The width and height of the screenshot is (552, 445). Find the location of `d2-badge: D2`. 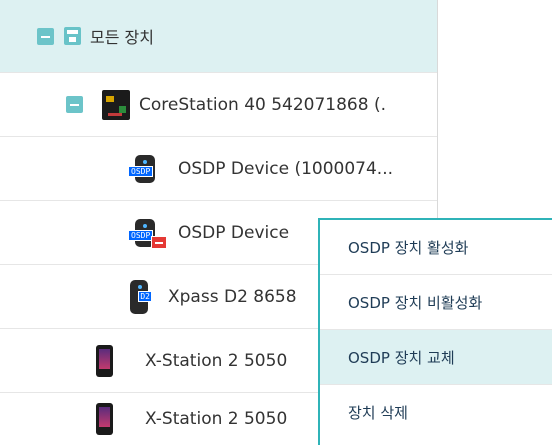

d2-badge: D2 is located at coordinates (145, 296).